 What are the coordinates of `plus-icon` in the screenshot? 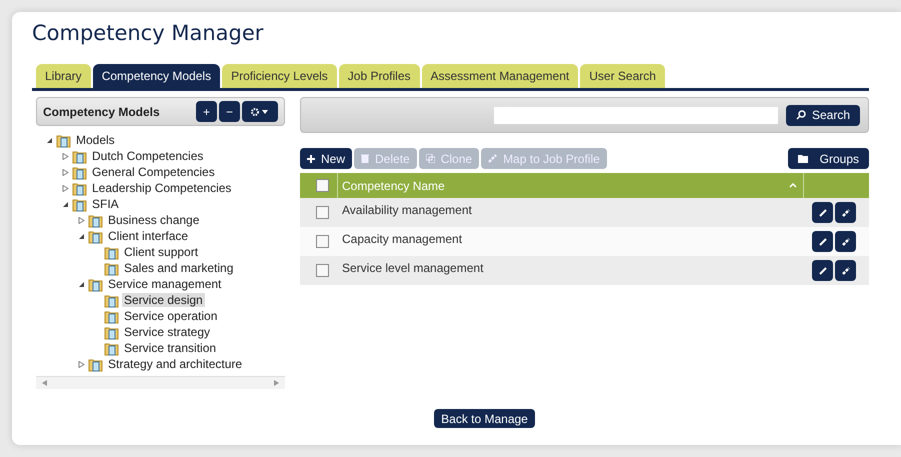 It's located at (311, 158).